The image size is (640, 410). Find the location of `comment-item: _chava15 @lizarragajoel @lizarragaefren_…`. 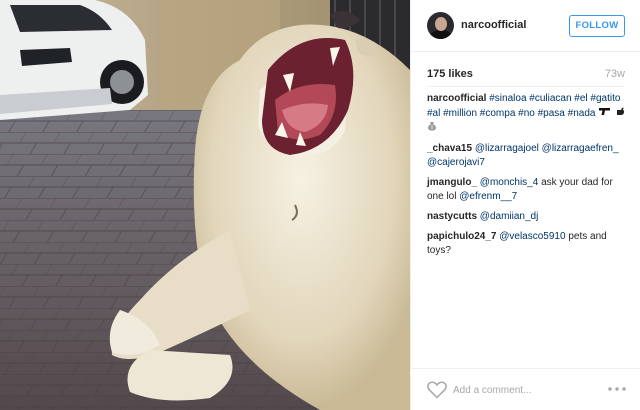

comment-item: _chava15 @lizarragajoel @lizarragaefren_… is located at coordinates (529, 156).